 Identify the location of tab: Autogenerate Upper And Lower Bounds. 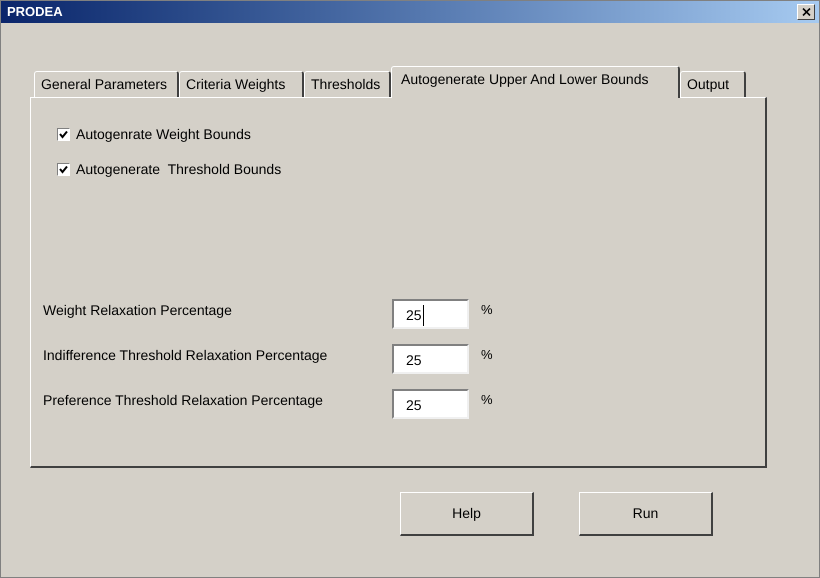
(535, 82).